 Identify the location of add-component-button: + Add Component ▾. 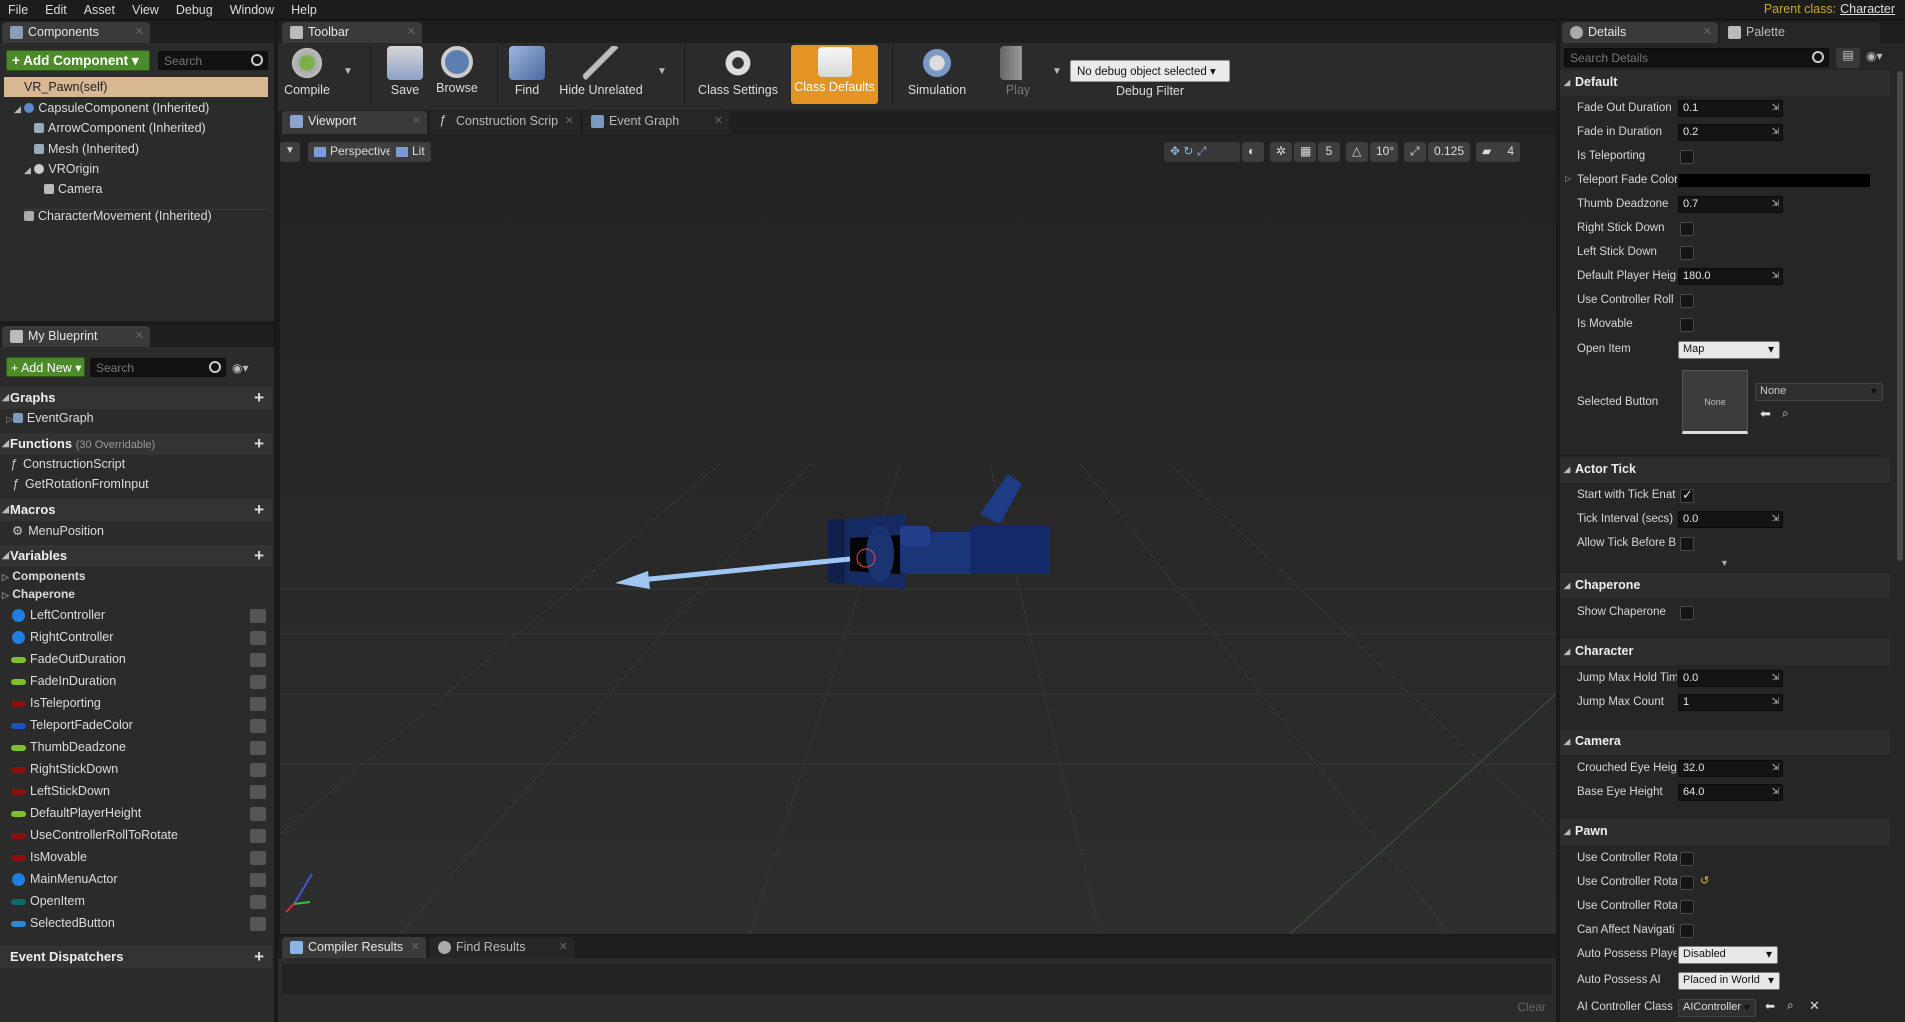
(78, 60).